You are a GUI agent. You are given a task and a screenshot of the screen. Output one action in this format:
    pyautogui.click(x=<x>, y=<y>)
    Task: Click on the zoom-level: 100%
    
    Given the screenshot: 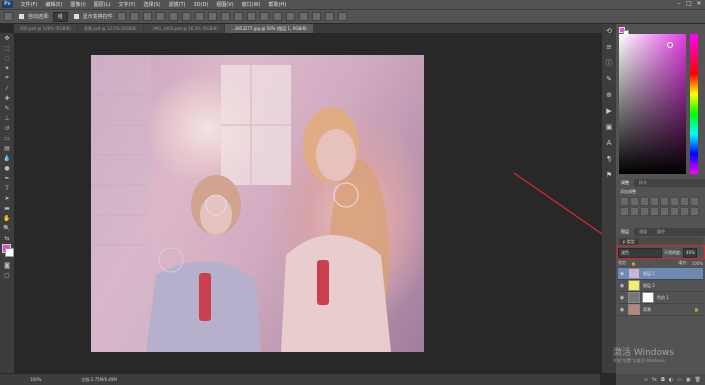 What is the action you would take?
    pyautogui.click(x=35, y=379)
    